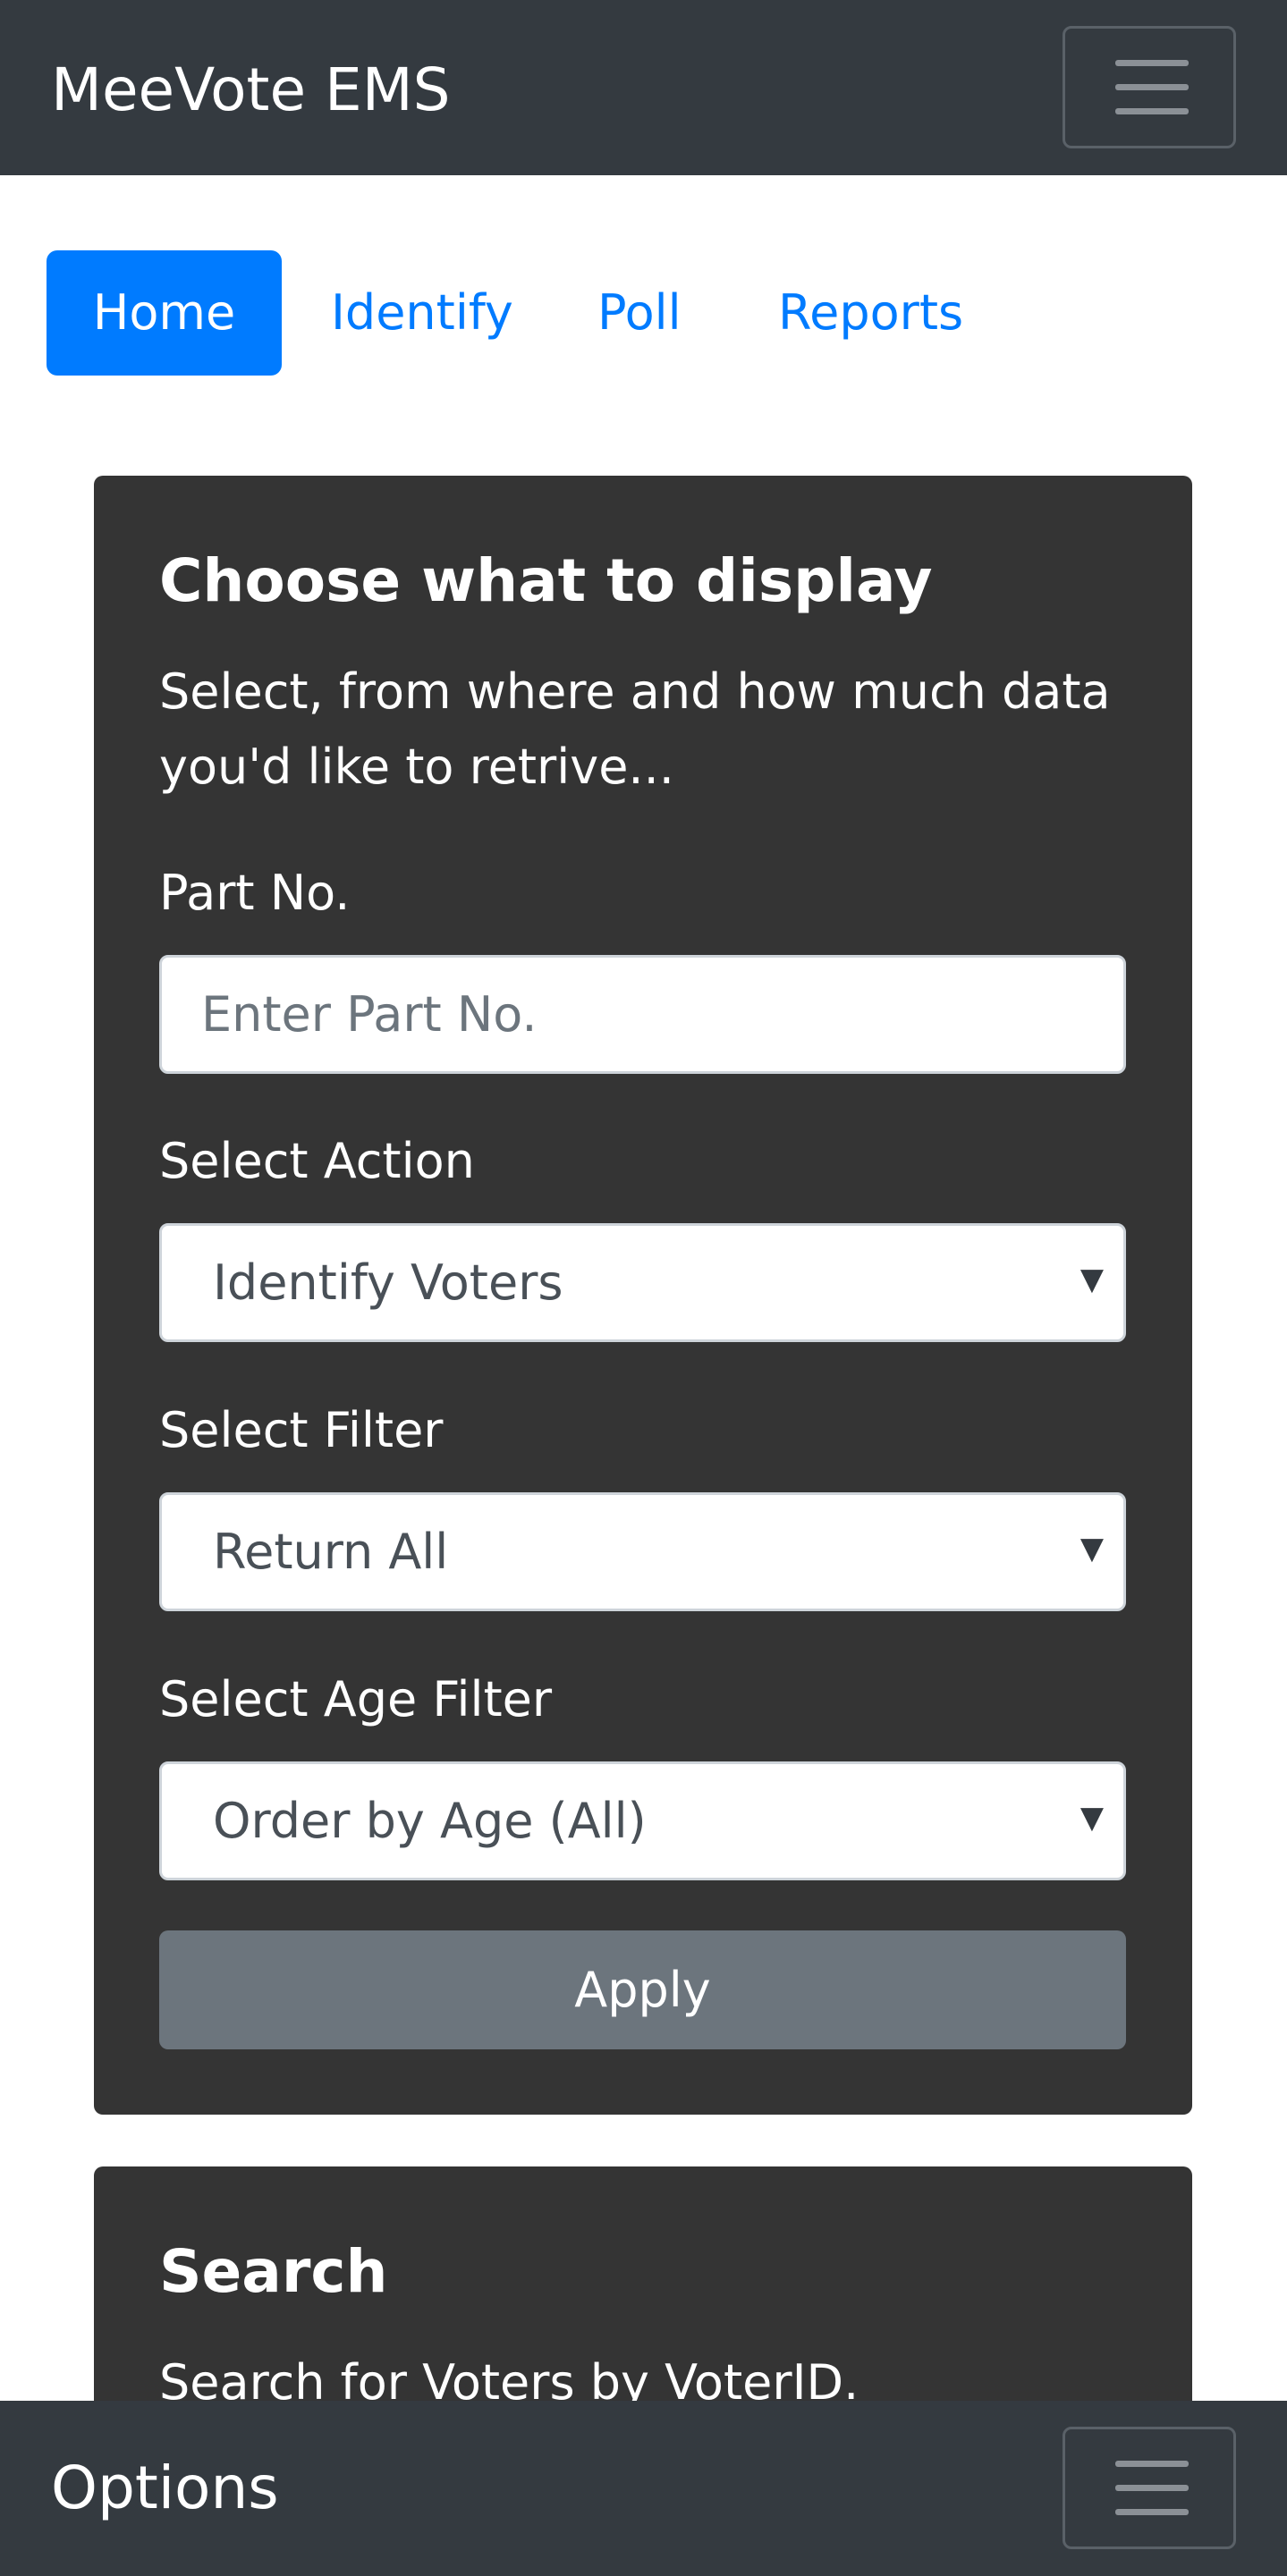 This screenshot has width=1287, height=2576. What do you see at coordinates (870, 313) in the screenshot?
I see `tab-reports: Reports` at bounding box center [870, 313].